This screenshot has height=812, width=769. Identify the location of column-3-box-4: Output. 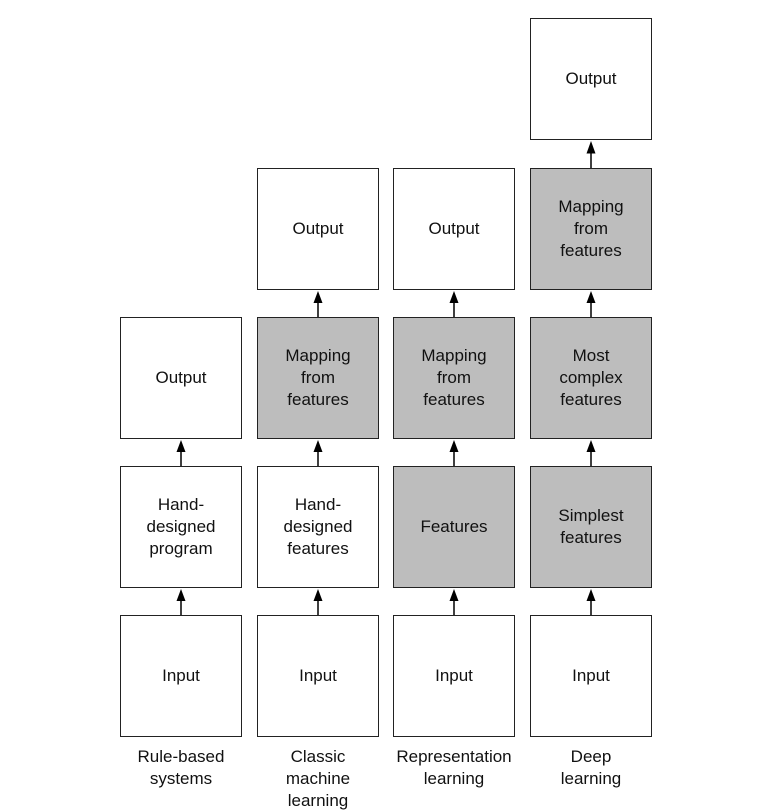
(454, 229).